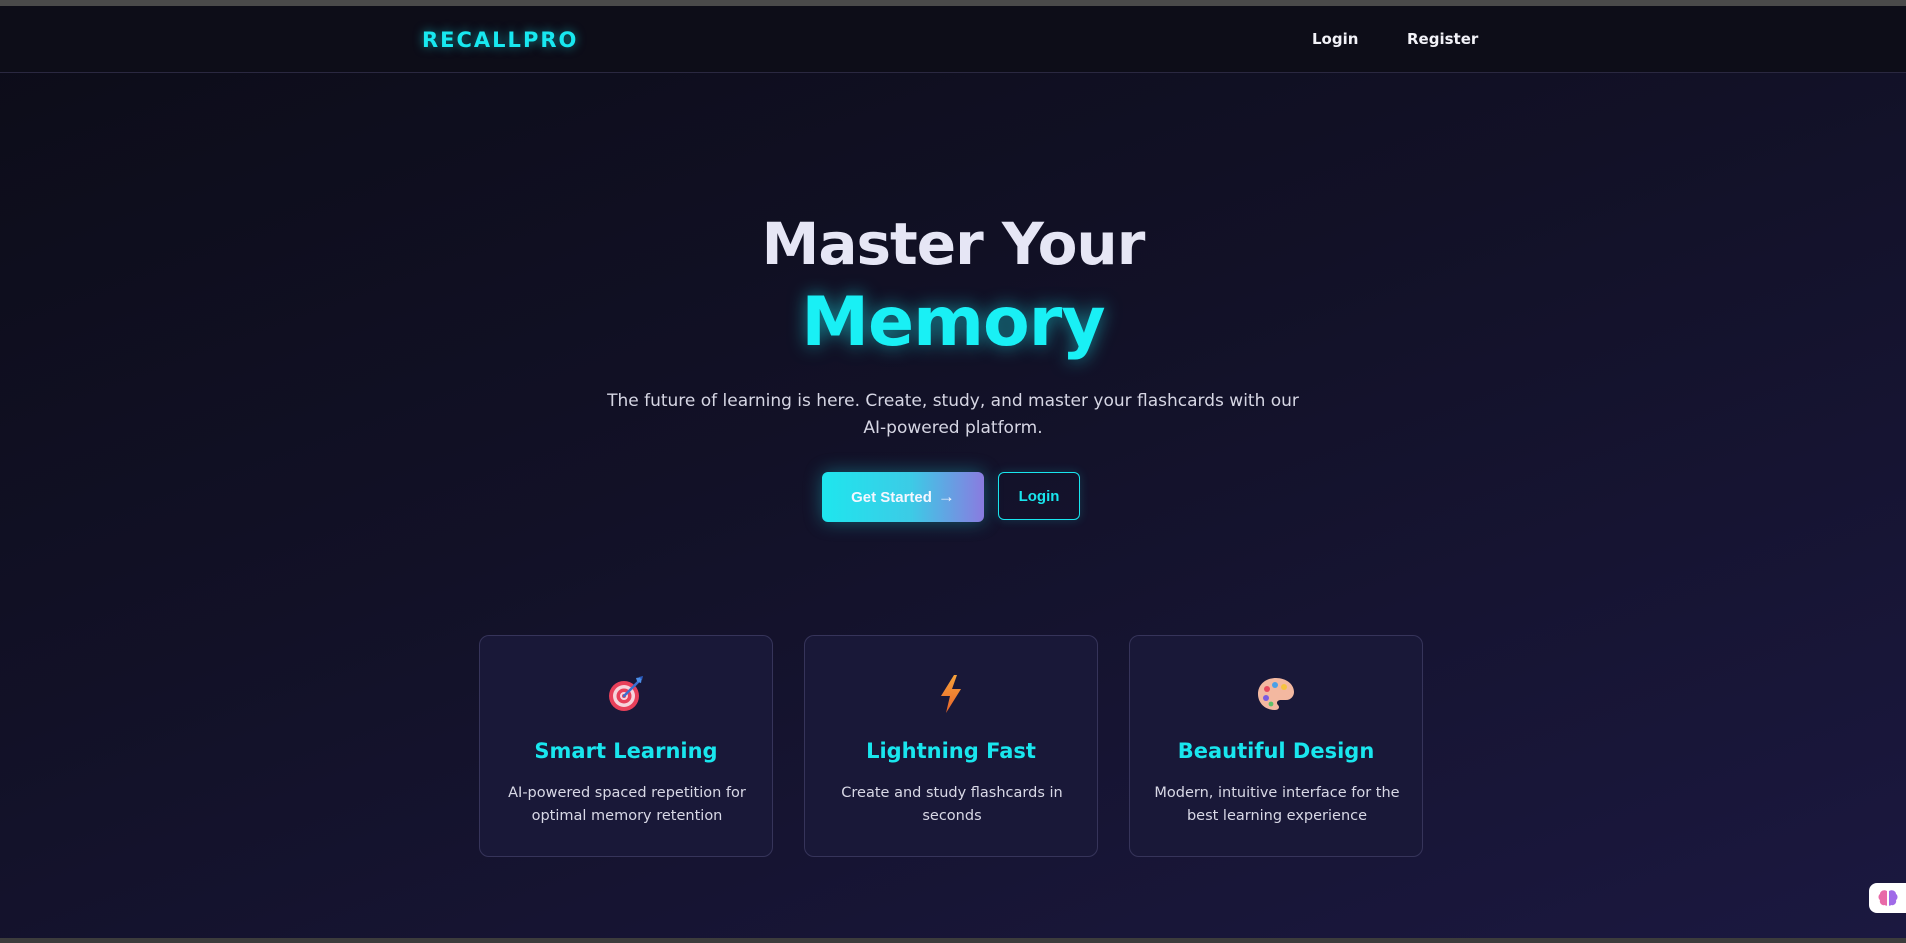 This screenshot has height=943, width=1906. Describe the element at coordinates (1039, 496) in the screenshot. I see `hero-login-button: Login` at that location.